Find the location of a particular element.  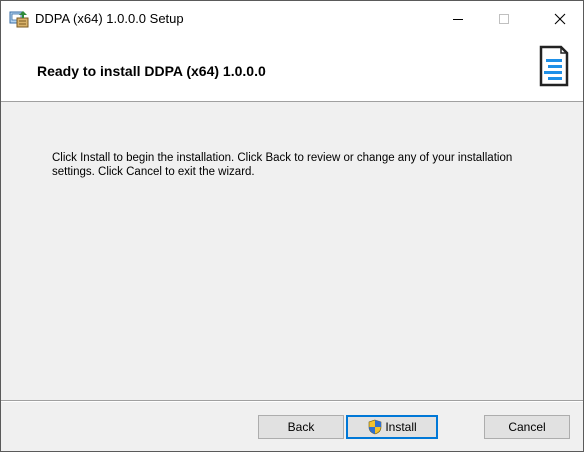

window-title: DDPA (x64) 1.0.0.0 Setup is located at coordinates (109, 18).